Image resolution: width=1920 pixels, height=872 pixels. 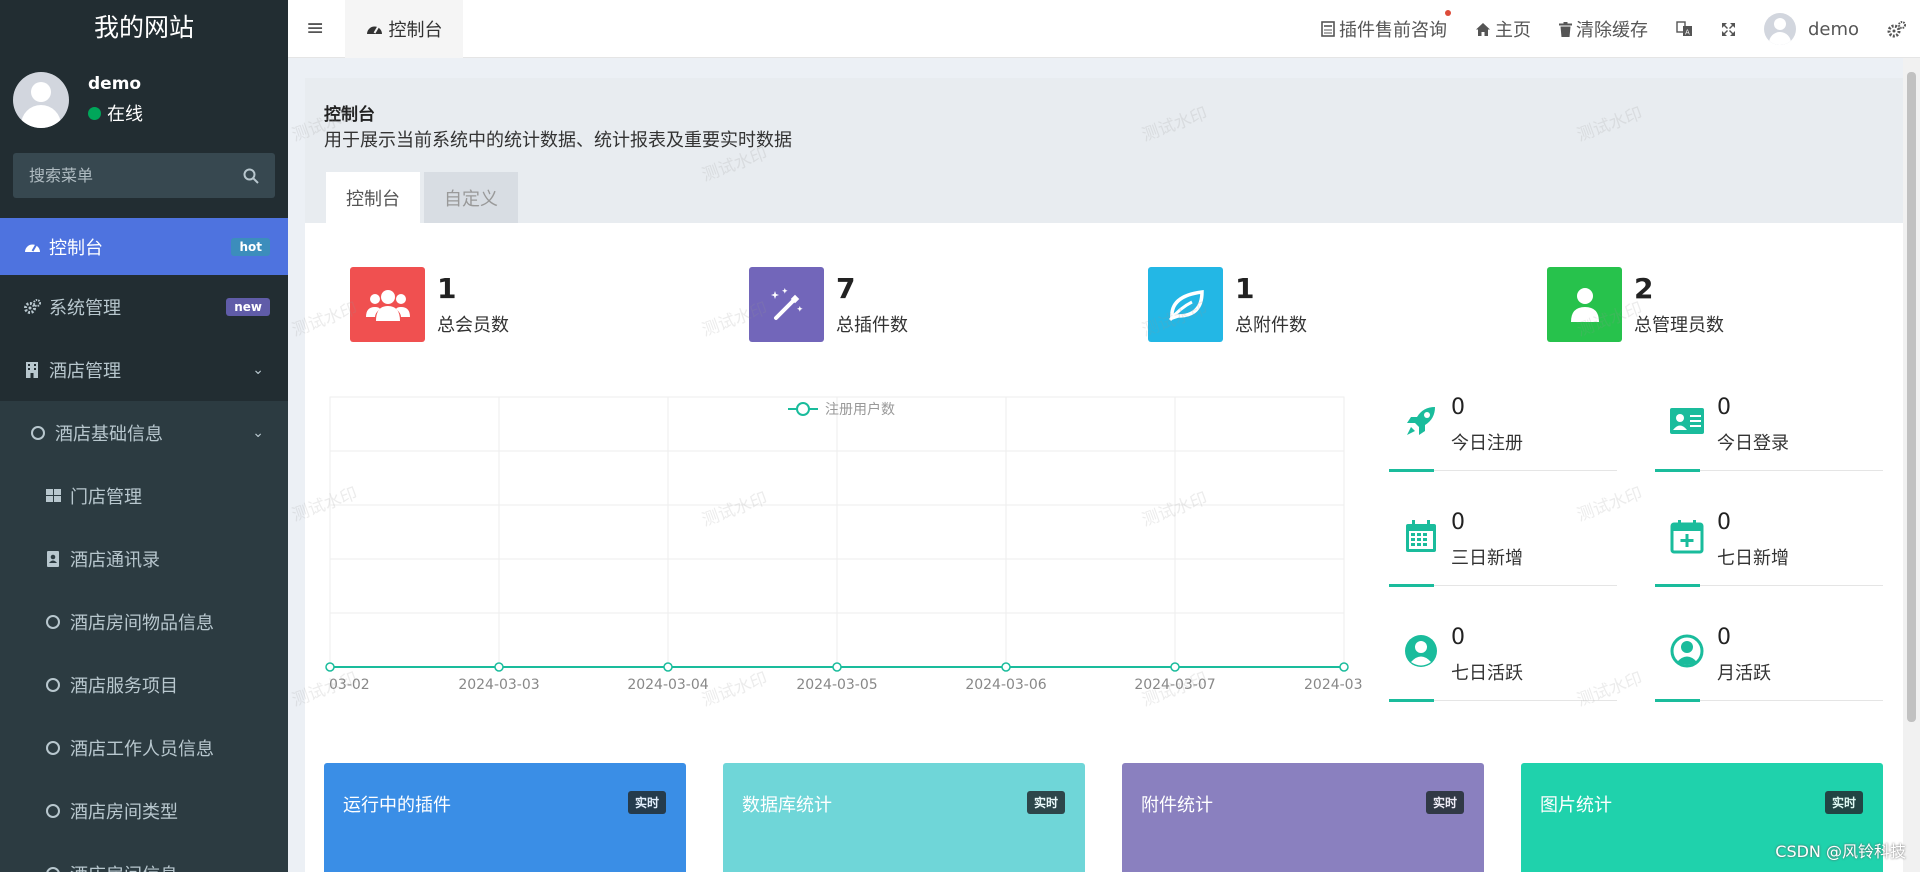 I want to click on sidebar-item-label: 酒店基础信息, so click(x=109, y=434).